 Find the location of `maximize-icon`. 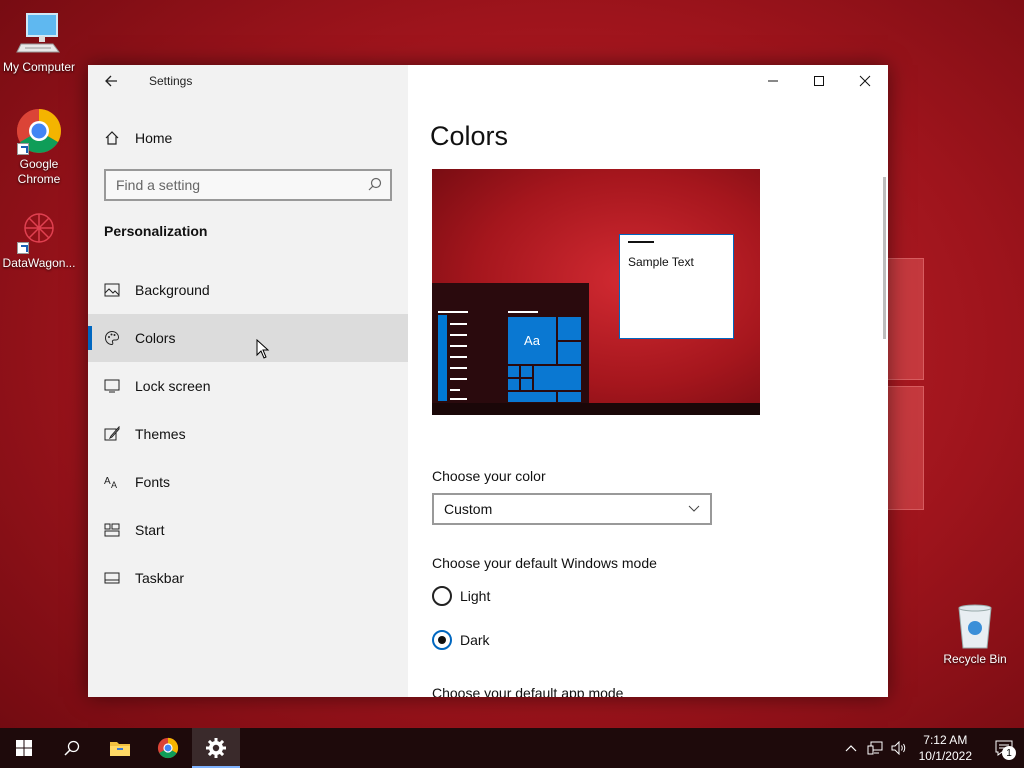

maximize-icon is located at coordinates (819, 81).